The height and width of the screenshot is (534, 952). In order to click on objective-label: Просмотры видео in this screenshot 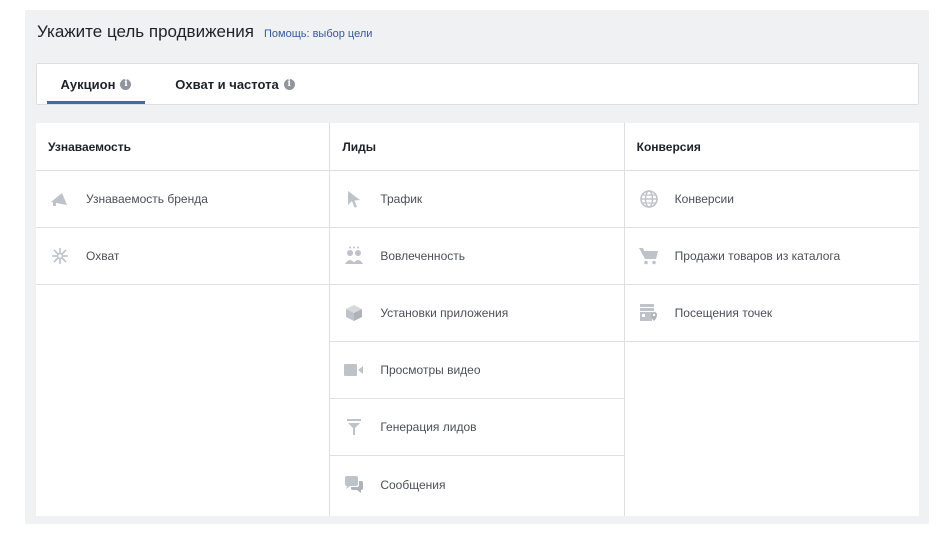, I will do `click(430, 370)`.